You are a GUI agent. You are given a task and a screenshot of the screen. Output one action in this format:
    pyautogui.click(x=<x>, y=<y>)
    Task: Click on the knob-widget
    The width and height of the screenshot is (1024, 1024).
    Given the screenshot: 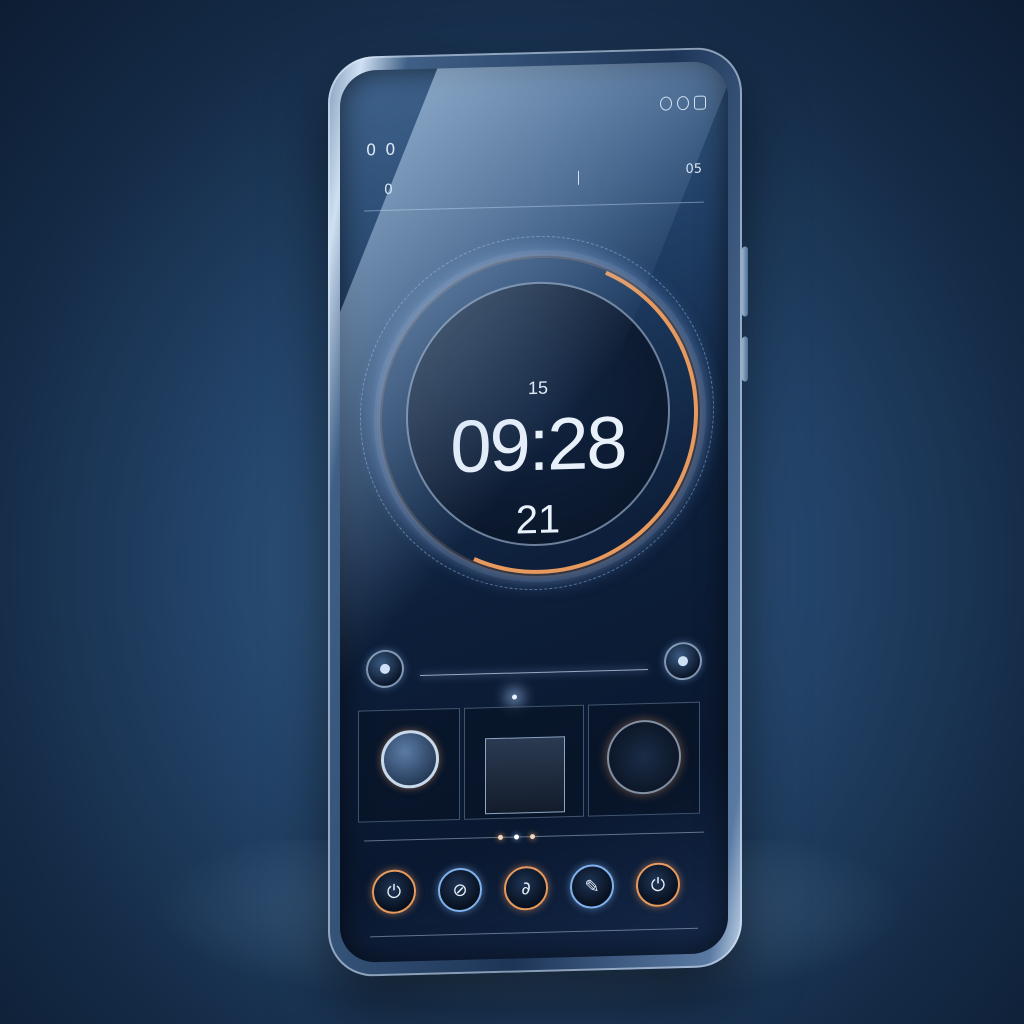 What is the action you would take?
    pyautogui.click(x=409, y=765)
    